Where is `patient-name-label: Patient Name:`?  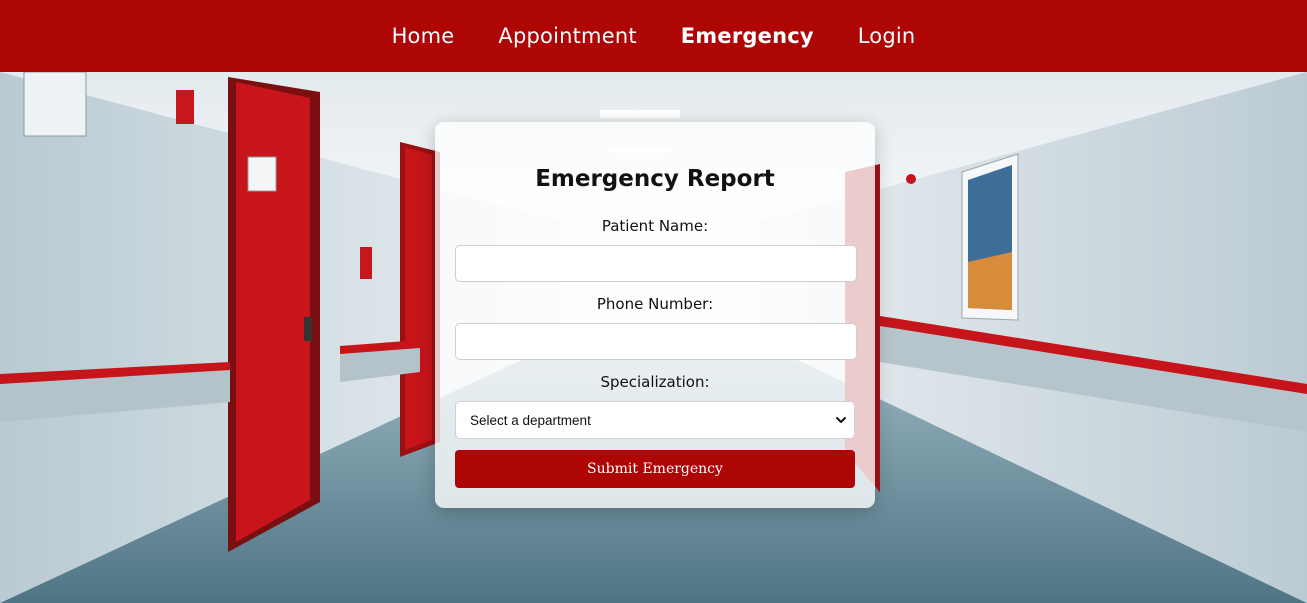 patient-name-label: Patient Name: is located at coordinates (655, 226).